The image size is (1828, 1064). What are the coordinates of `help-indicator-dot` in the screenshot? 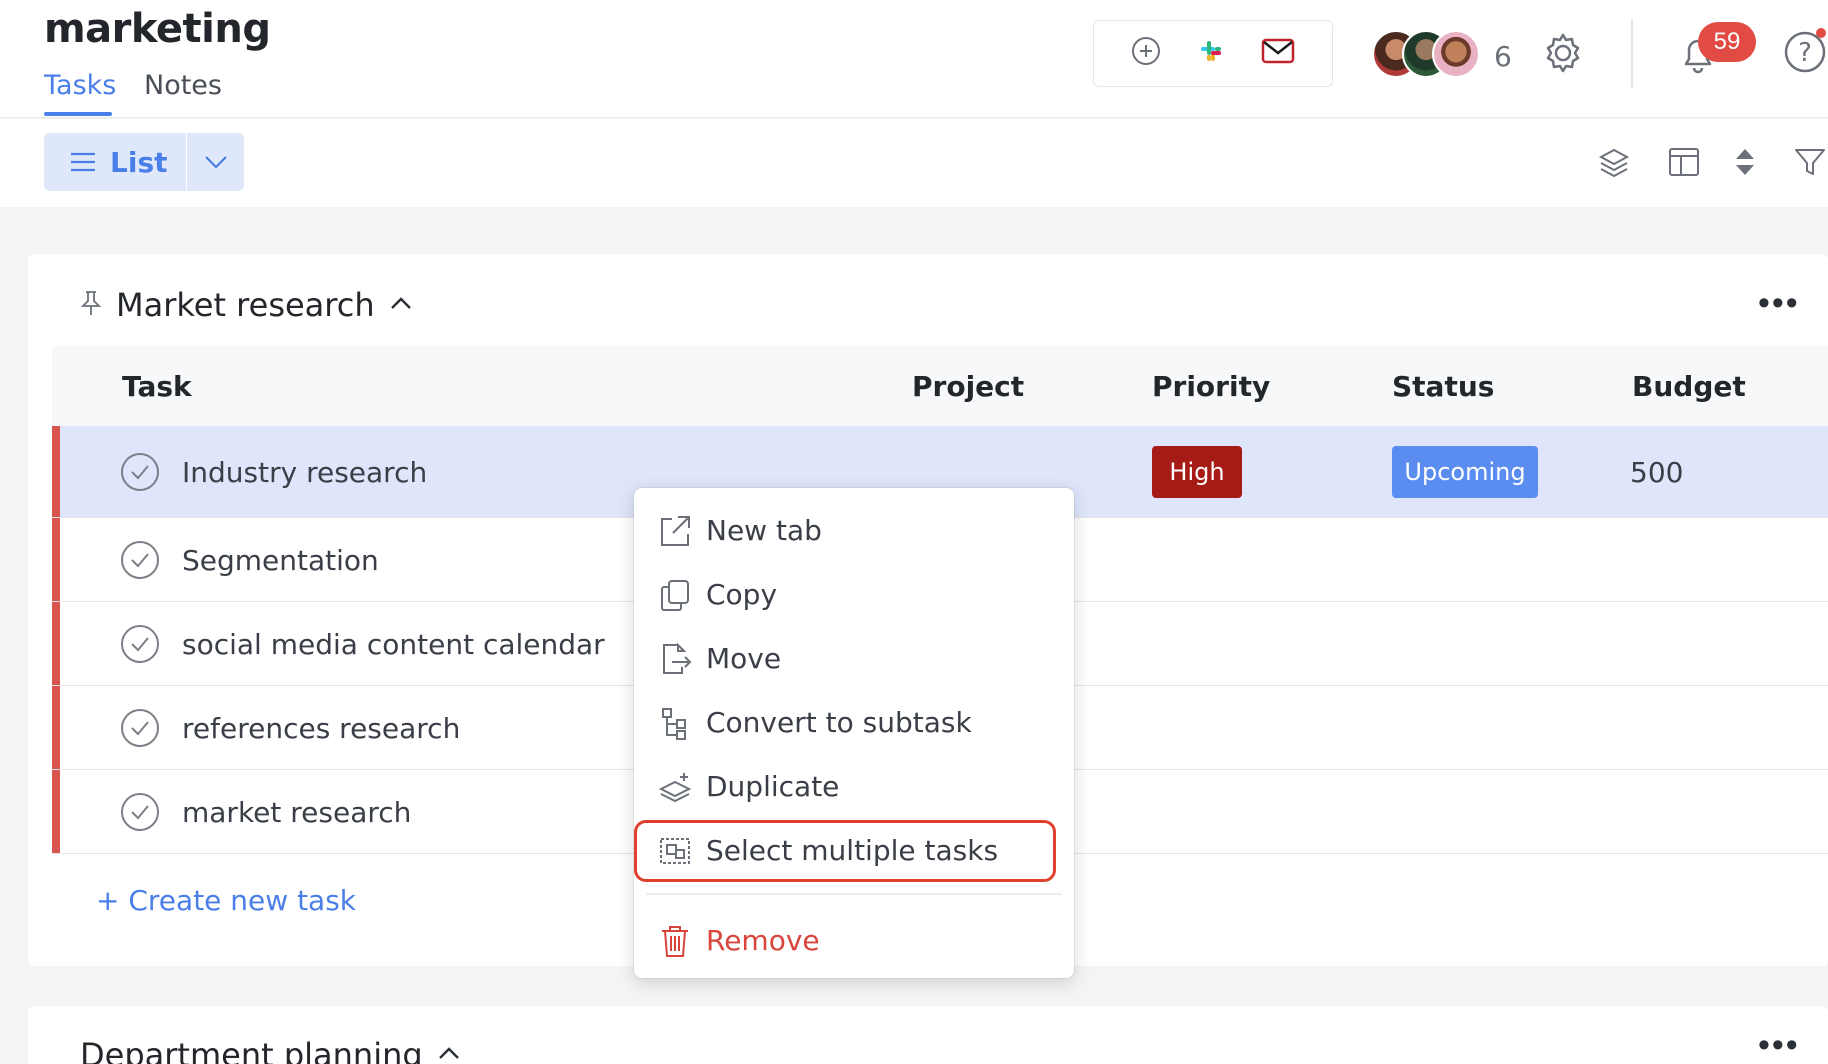 It's located at (1821, 33).